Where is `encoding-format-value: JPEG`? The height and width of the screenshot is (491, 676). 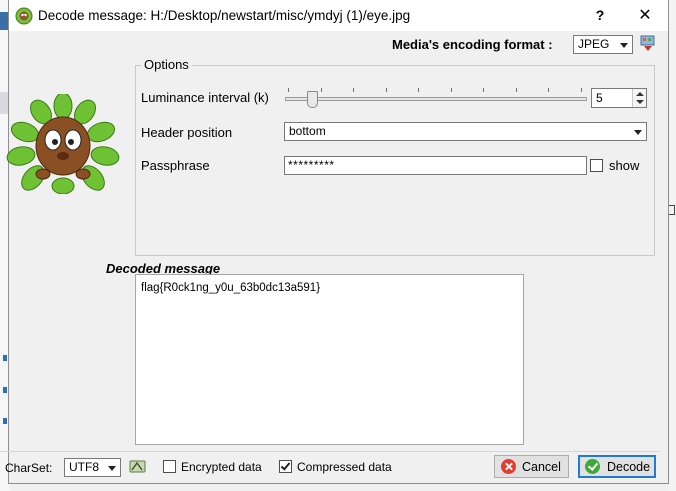 encoding-format-value: JPEG is located at coordinates (594, 44).